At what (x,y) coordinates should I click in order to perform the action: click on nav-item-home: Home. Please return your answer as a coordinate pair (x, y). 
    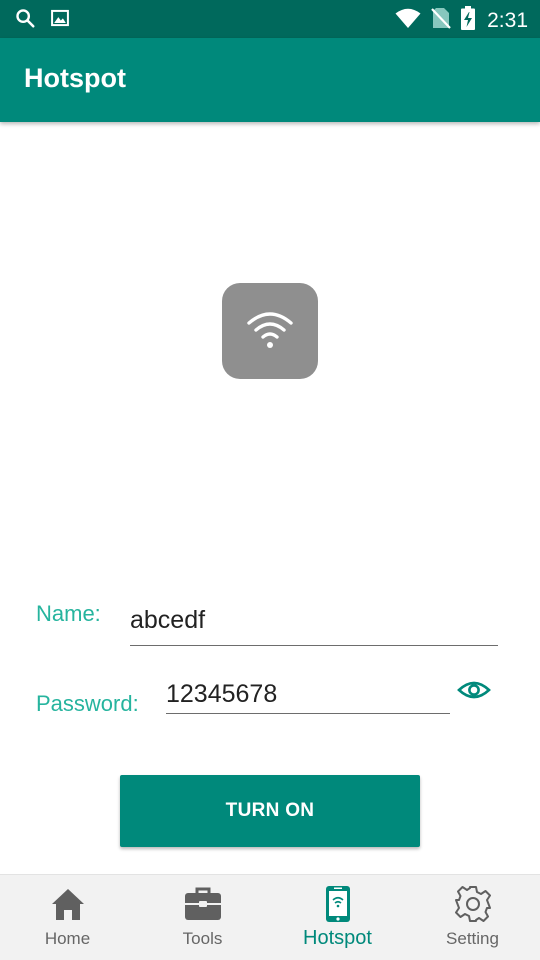
    Looking at the image, I should click on (67, 917).